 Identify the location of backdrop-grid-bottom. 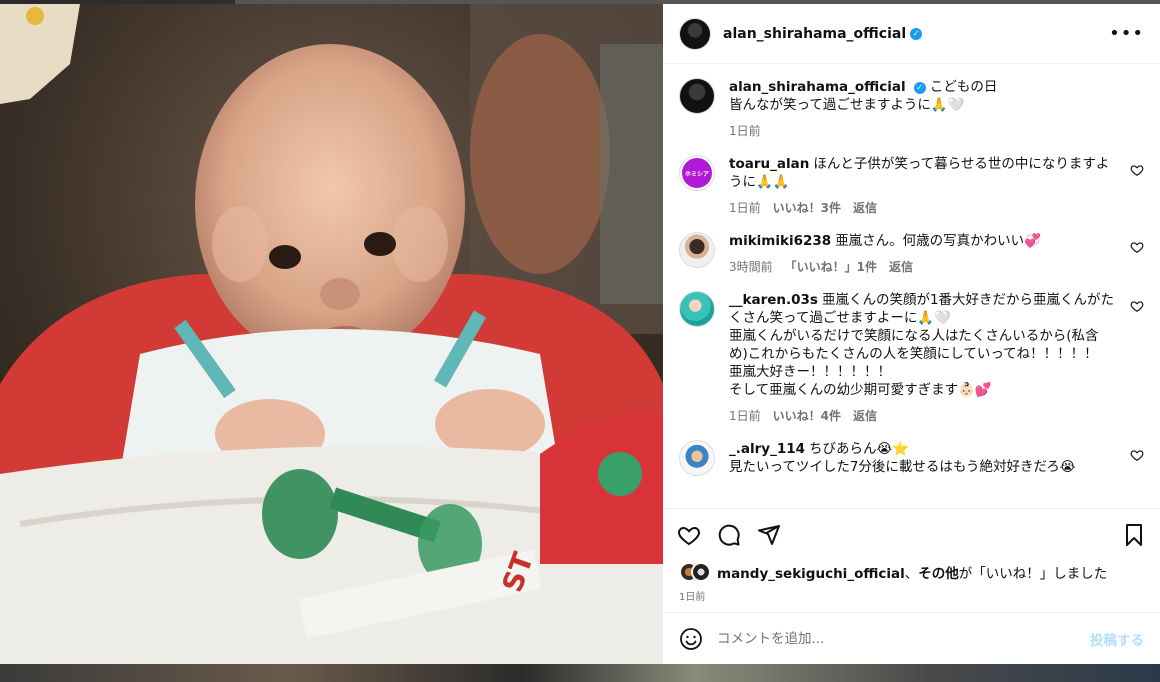
(580, 673).